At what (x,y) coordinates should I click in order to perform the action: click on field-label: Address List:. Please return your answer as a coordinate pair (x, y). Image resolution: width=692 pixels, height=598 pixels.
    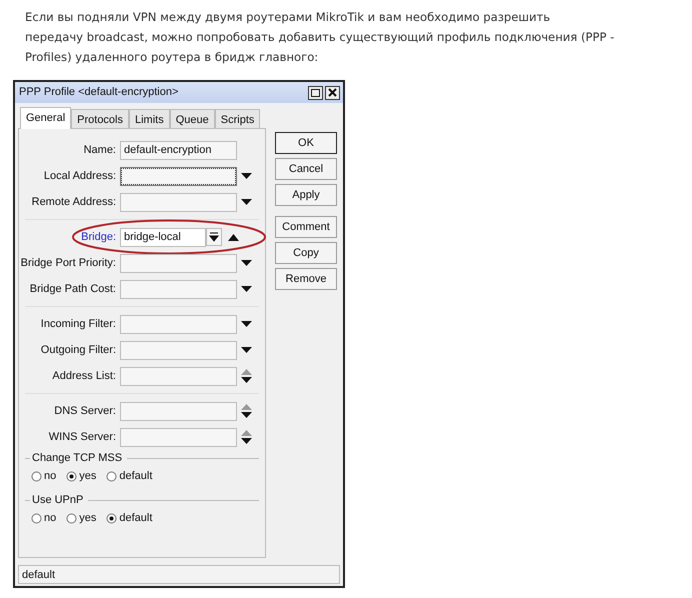
    Looking at the image, I should click on (84, 376).